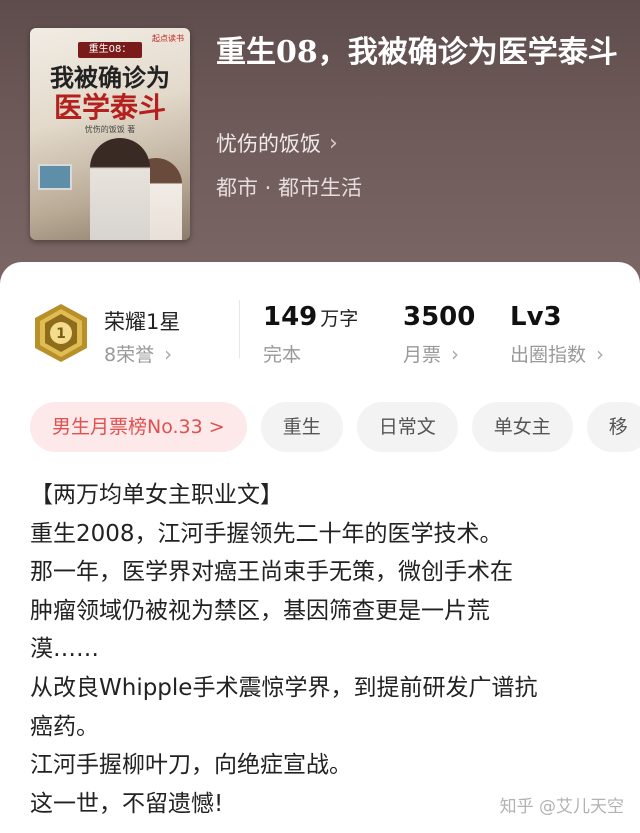  What do you see at coordinates (407, 427) in the screenshot?
I see `tag-item: 日常文` at bounding box center [407, 427].